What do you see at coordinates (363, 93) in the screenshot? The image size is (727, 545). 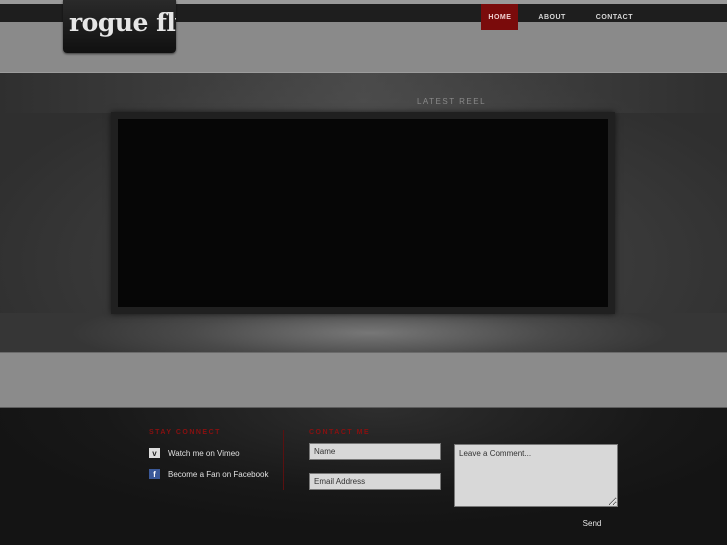 I see `reel-glow` at bounding box center [363, 93].